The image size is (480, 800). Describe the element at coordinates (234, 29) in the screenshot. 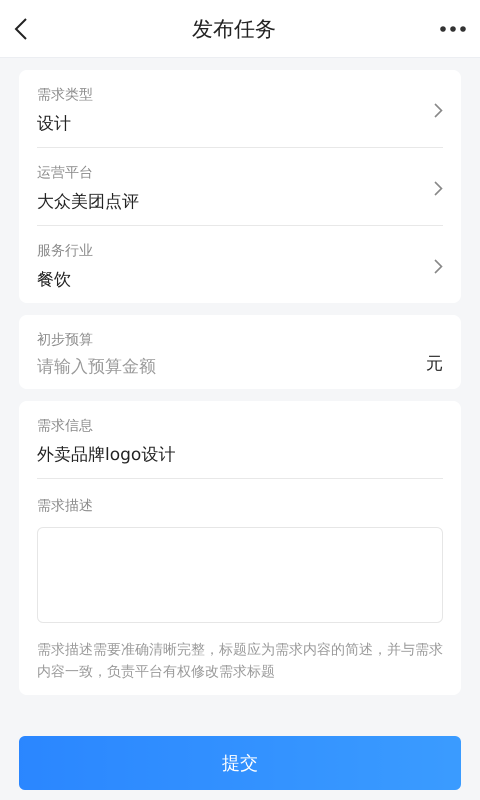

I see `page-title: 发布任务` at that location.